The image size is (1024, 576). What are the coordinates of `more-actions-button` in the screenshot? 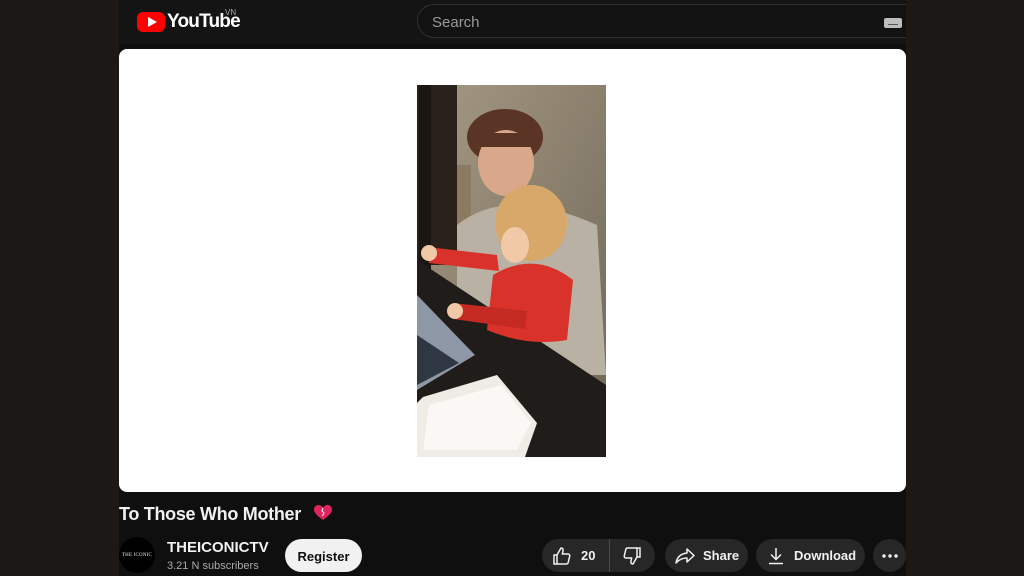 It's located at (889, 555).